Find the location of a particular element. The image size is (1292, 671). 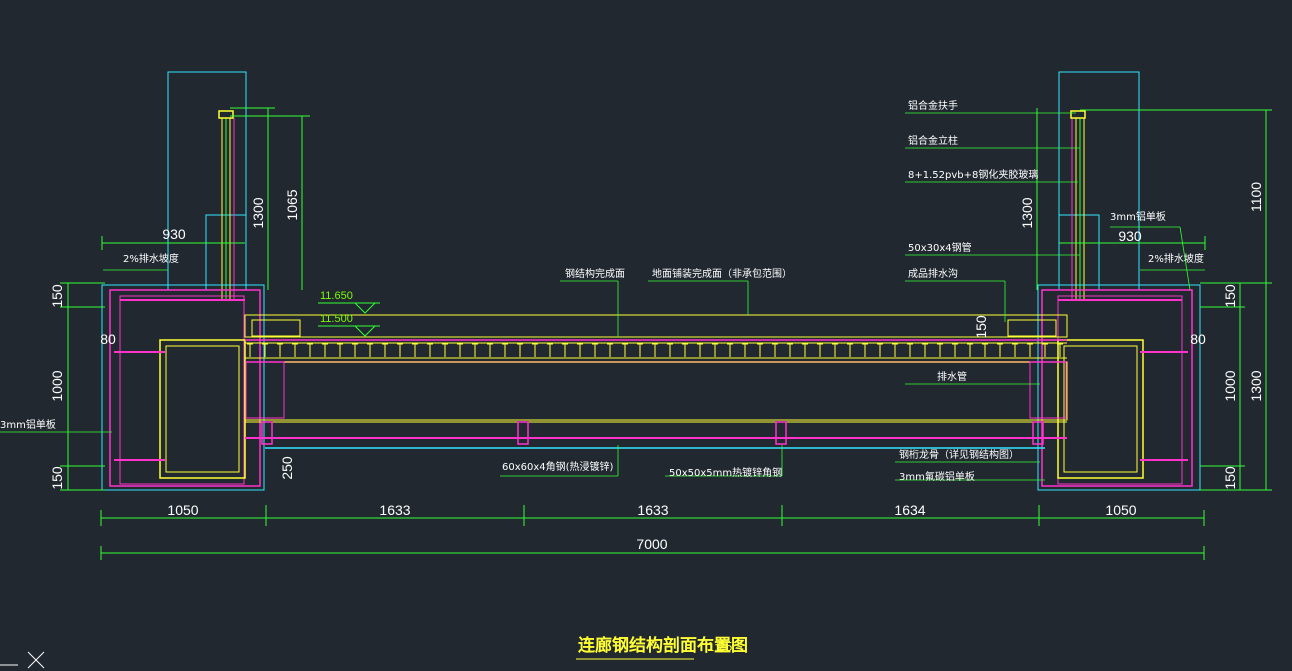

dim-right-80: 80 is located at coordinates (1198, 339).